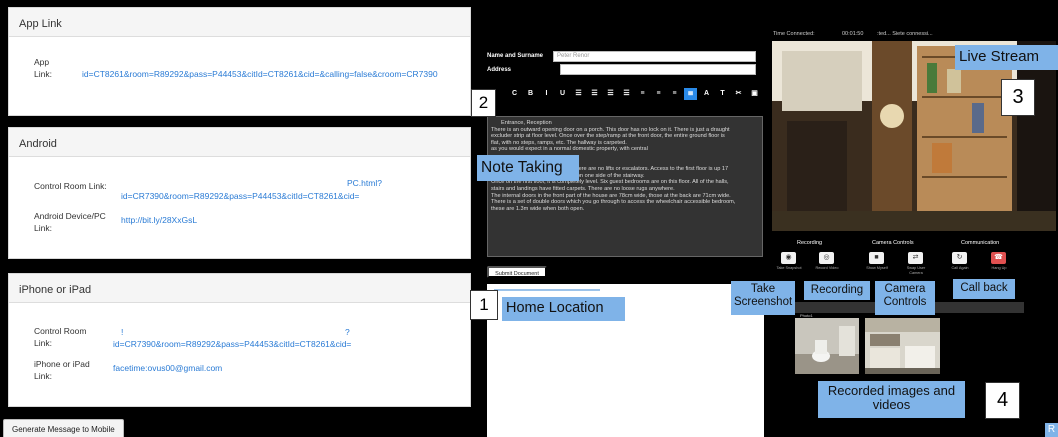  What do you see at coordinates (239, 142) in the screenshot?
I see `panel-title: Android` at bounding box center [239, 142].